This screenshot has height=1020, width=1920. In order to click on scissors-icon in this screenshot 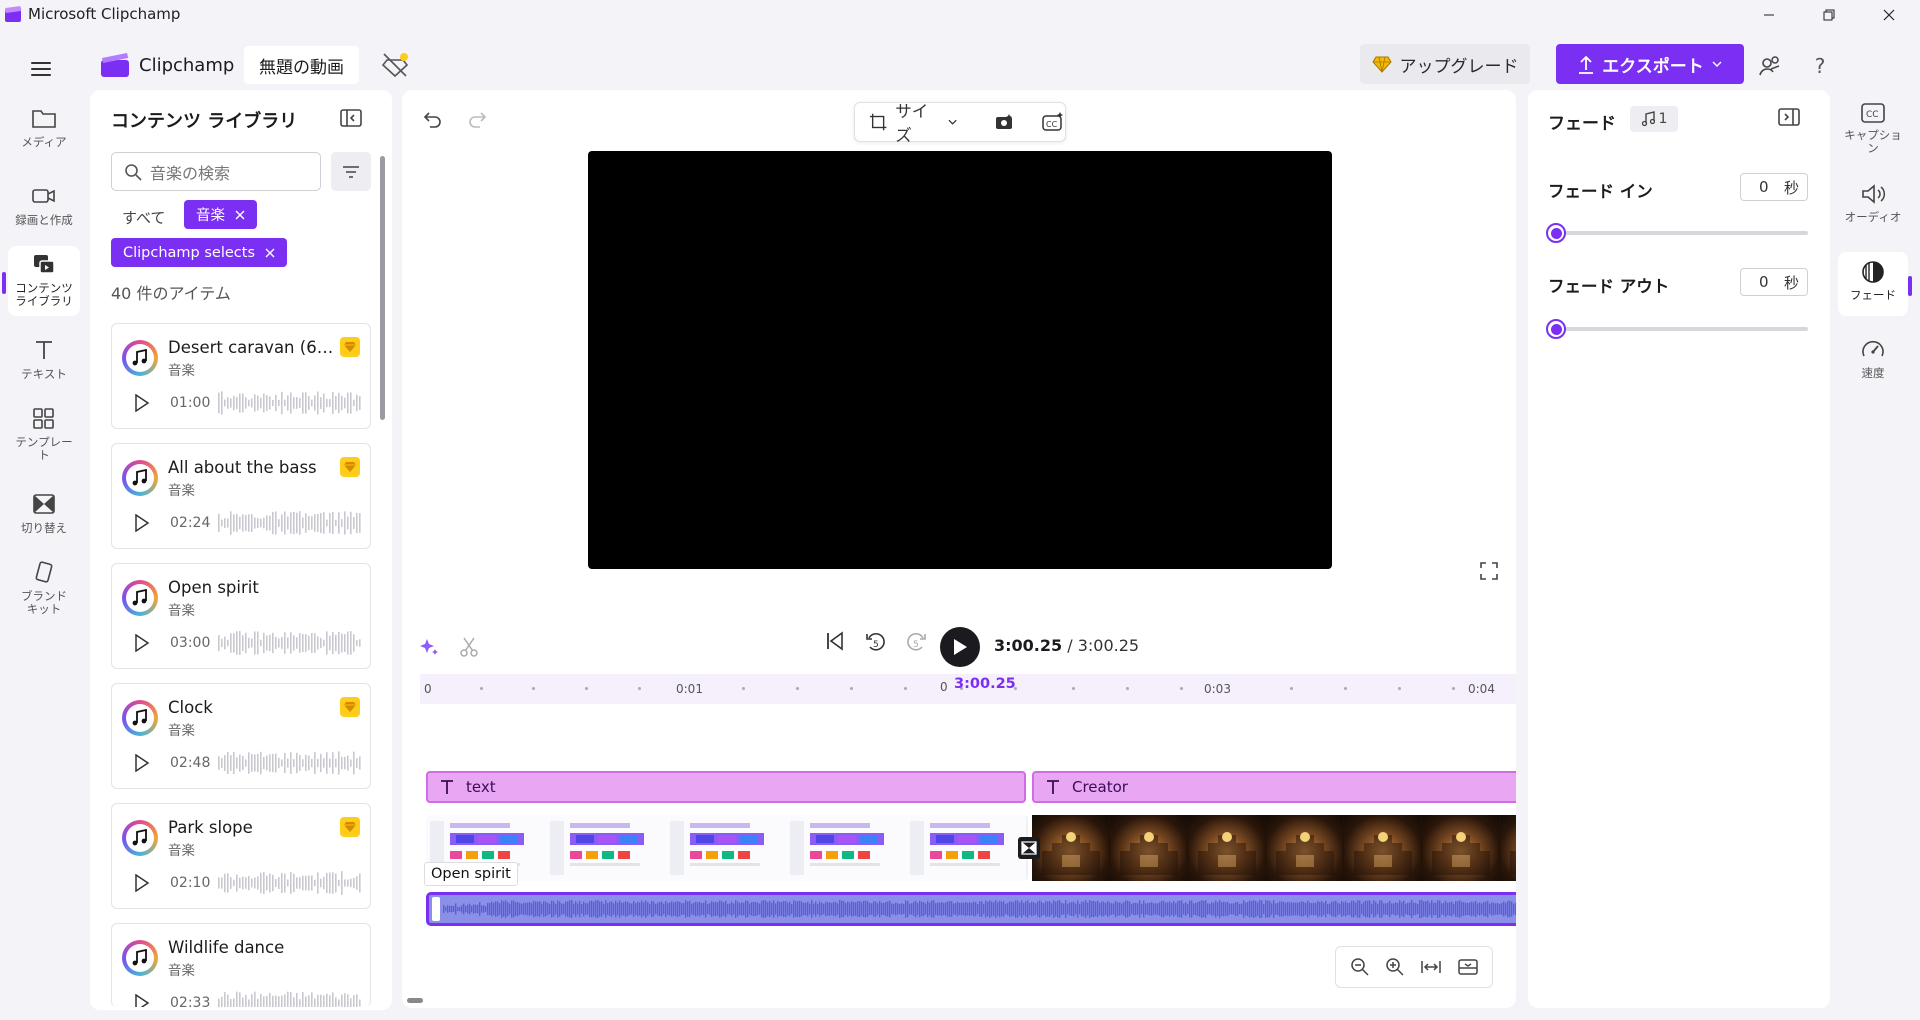, I will do `click(469, 647)`.